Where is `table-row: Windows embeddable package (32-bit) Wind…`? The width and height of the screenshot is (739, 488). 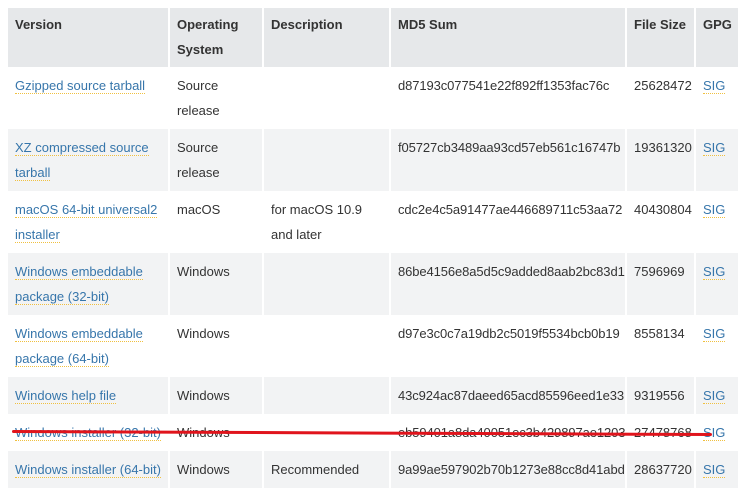 table-row: Windows embeddable package (32-bit) Wind… is located at coordinates (373, 284).